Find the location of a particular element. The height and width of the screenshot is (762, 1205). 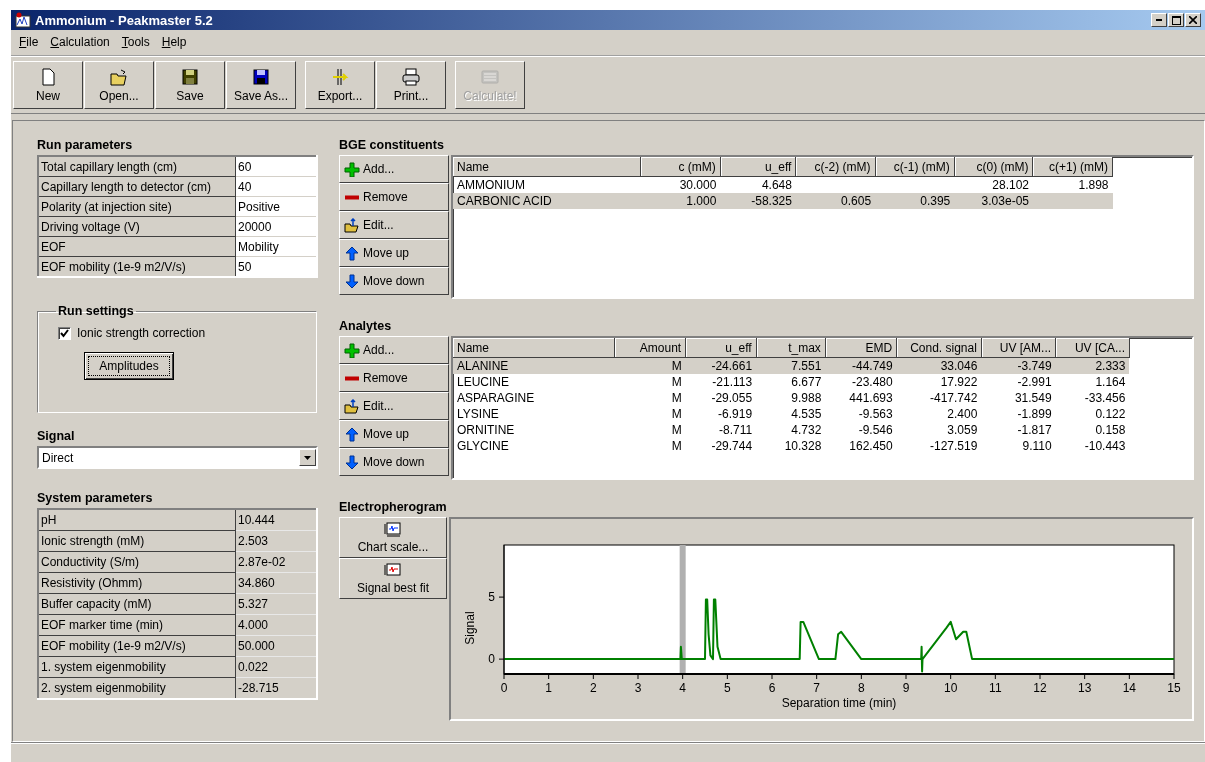

list-cell: -9.563 is located at coordinates (875, 414).